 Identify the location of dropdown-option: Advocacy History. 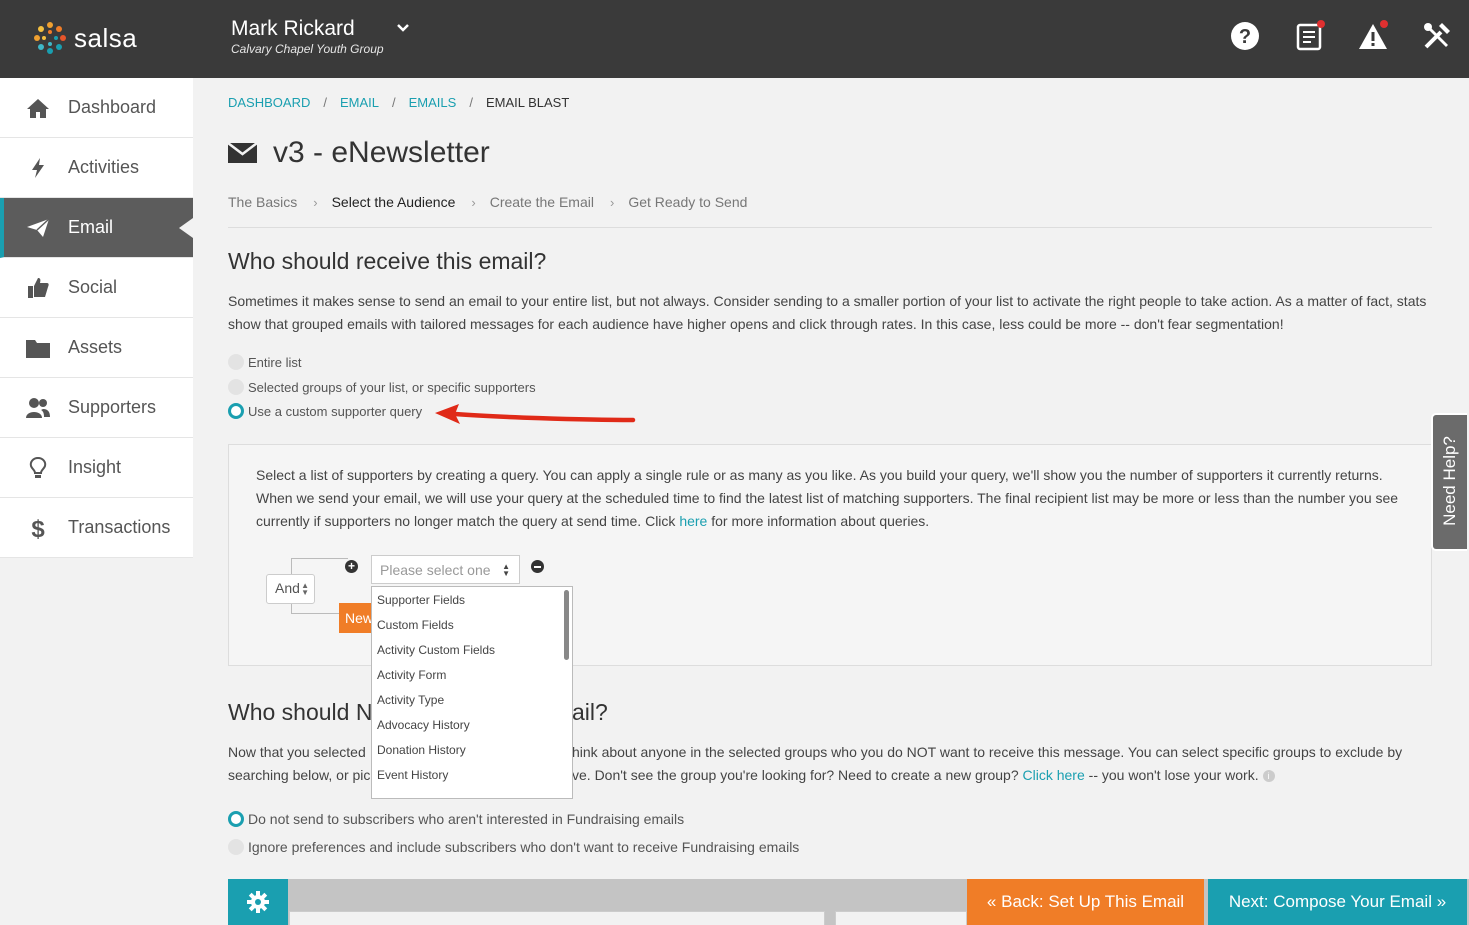
(472, 724).